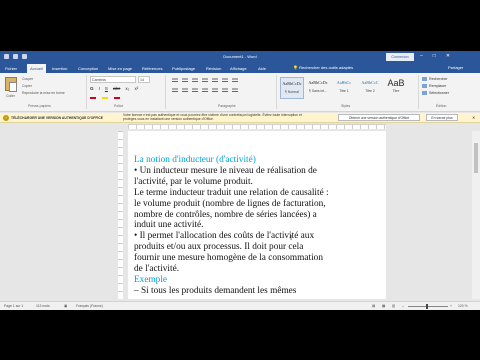 The image size is (480, 360). I want to click on style-name: Titre, so click(396, 91).